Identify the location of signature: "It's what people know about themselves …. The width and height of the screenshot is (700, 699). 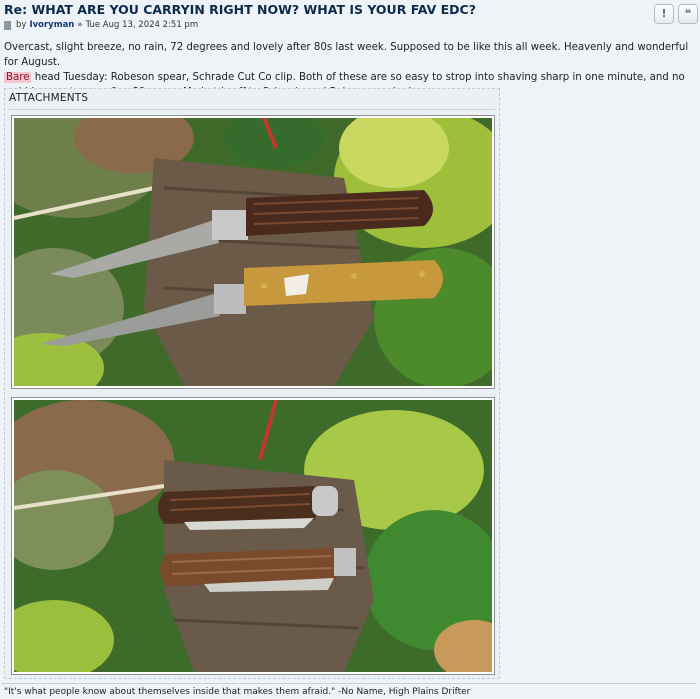
(237, 692).